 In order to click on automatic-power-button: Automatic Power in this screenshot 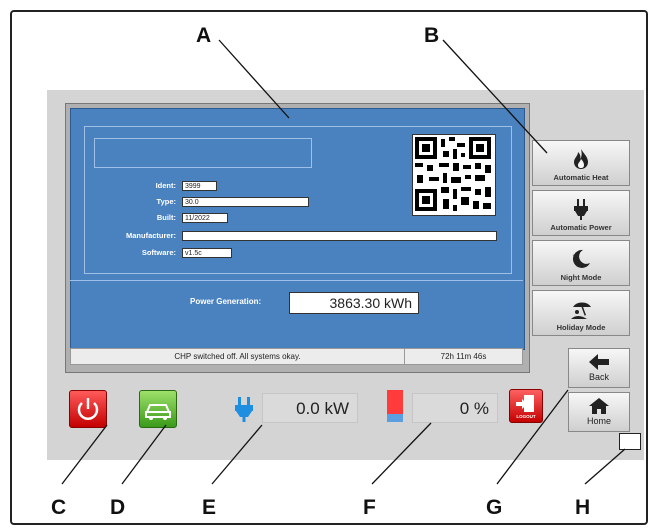, I will do `click(581, 213)`.